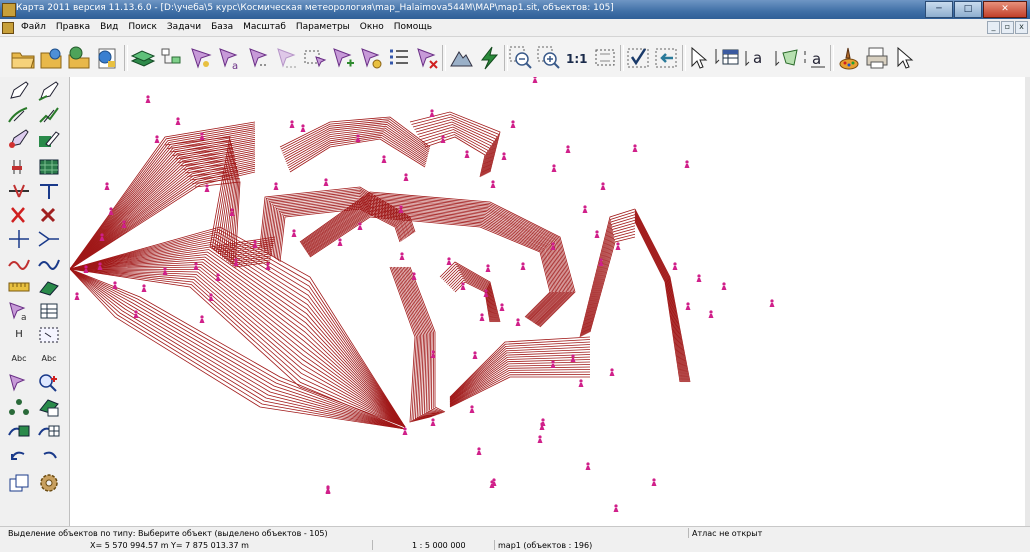  What do you see at coordinates (905, 58) in the screenshot?
I see `pointer-extra-icon` at bounding box center [905, 58].